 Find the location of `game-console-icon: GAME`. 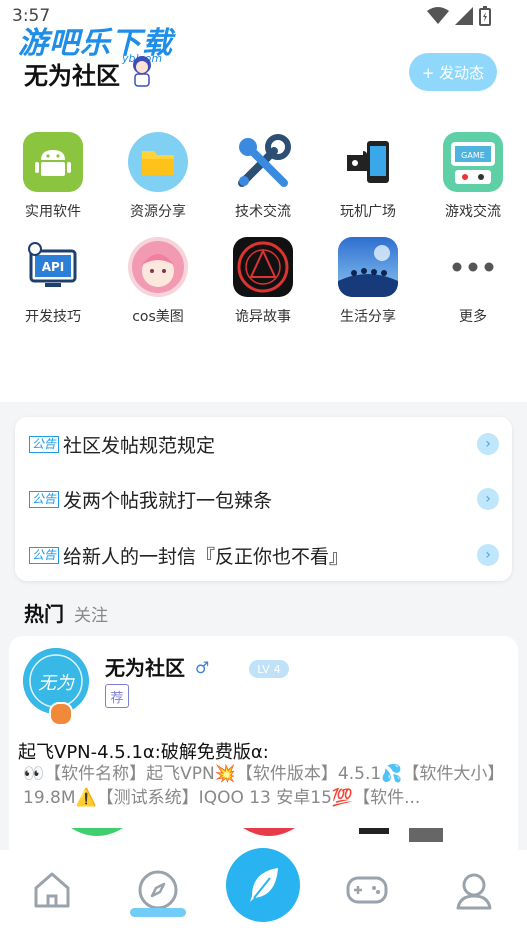

game-console-icon: GAME is located at coordinates (473, 162).